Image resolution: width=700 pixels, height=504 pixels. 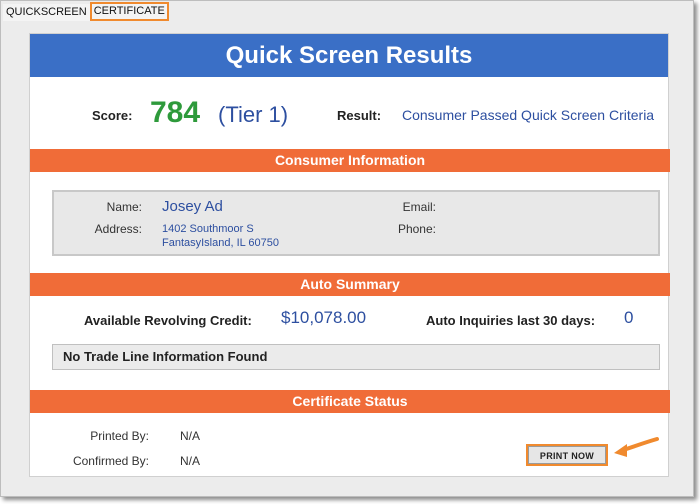 What do you see at coordinates (359, 115) in the screenshot?
I see `result-label: Result:` at bounding box center [359, 115].